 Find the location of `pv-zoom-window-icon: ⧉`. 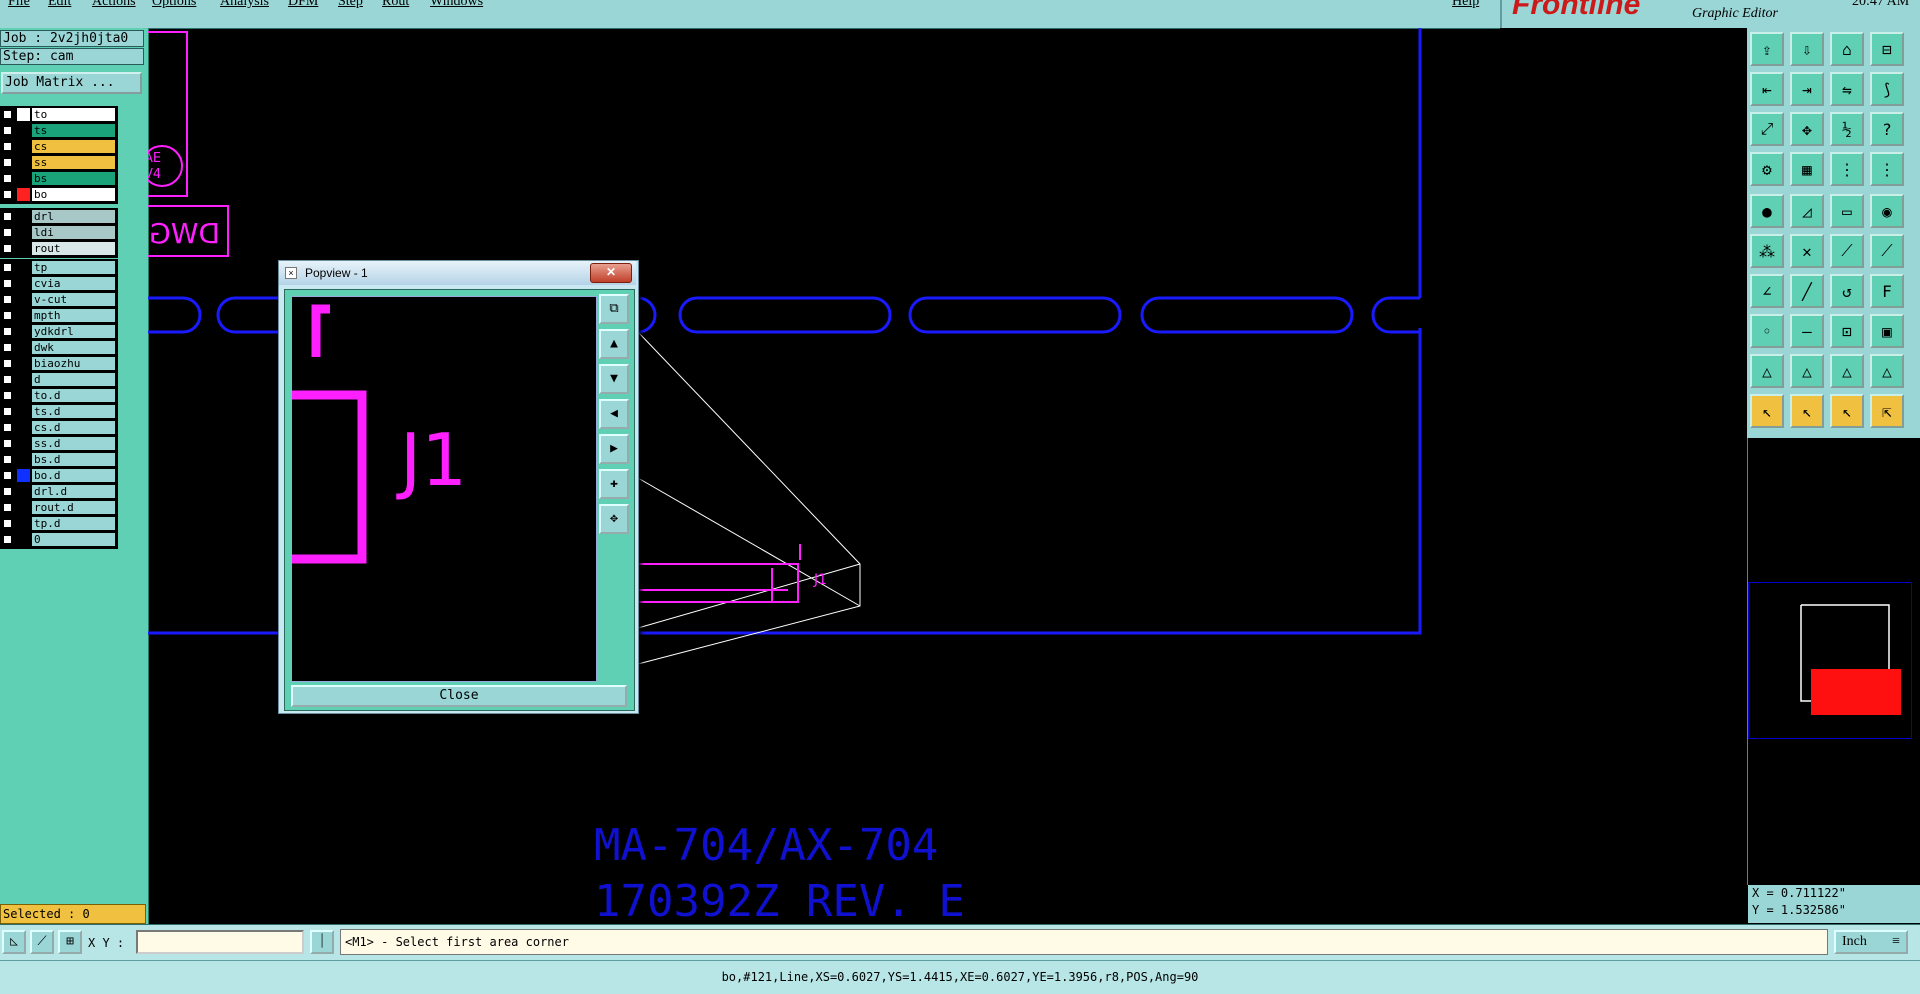

pv-zoom-window-icon: ⧉ is located at coordinates (614, 309).